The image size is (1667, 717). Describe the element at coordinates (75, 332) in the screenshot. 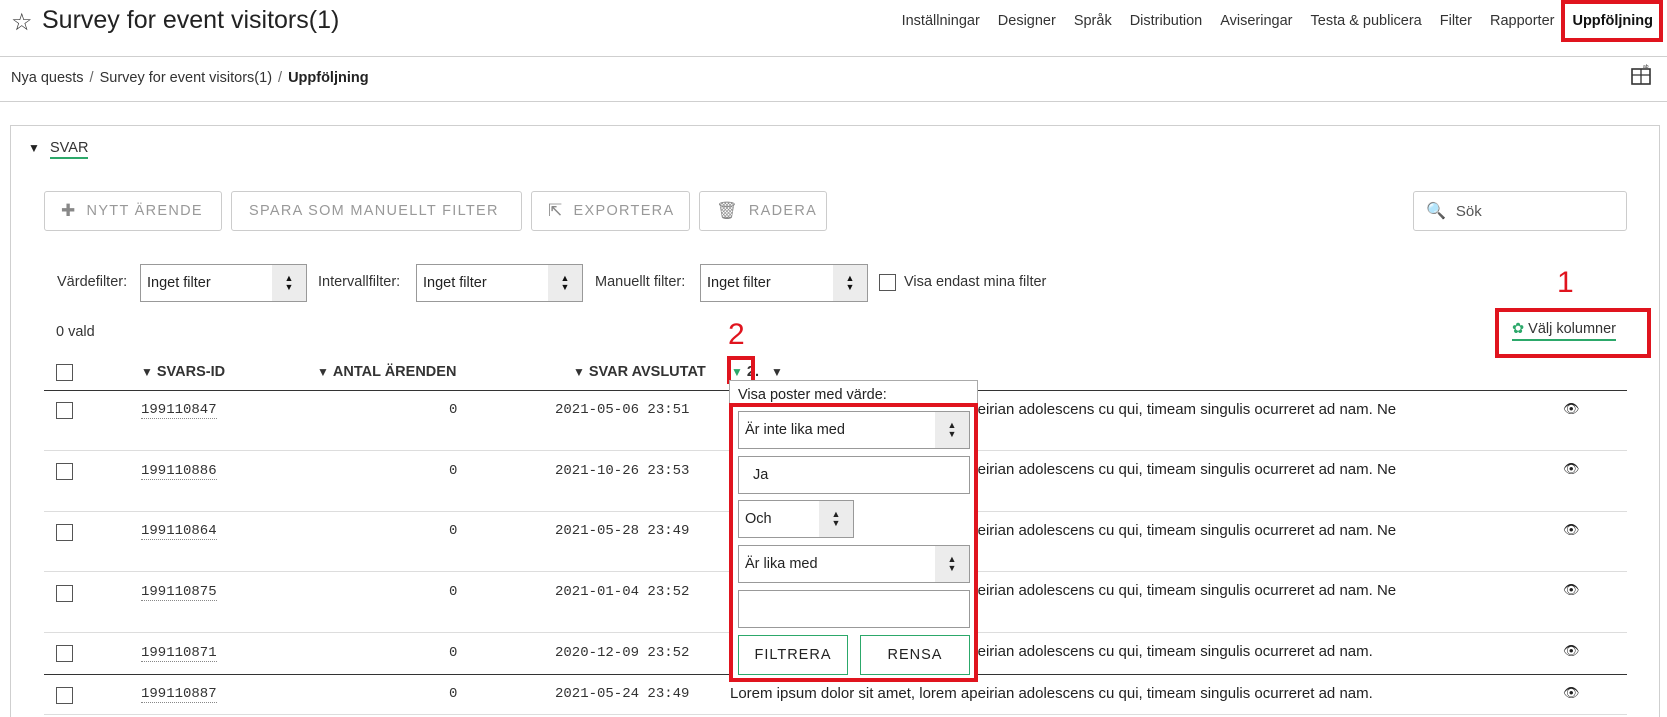

I see `selection-count: 0 vald` at that location.